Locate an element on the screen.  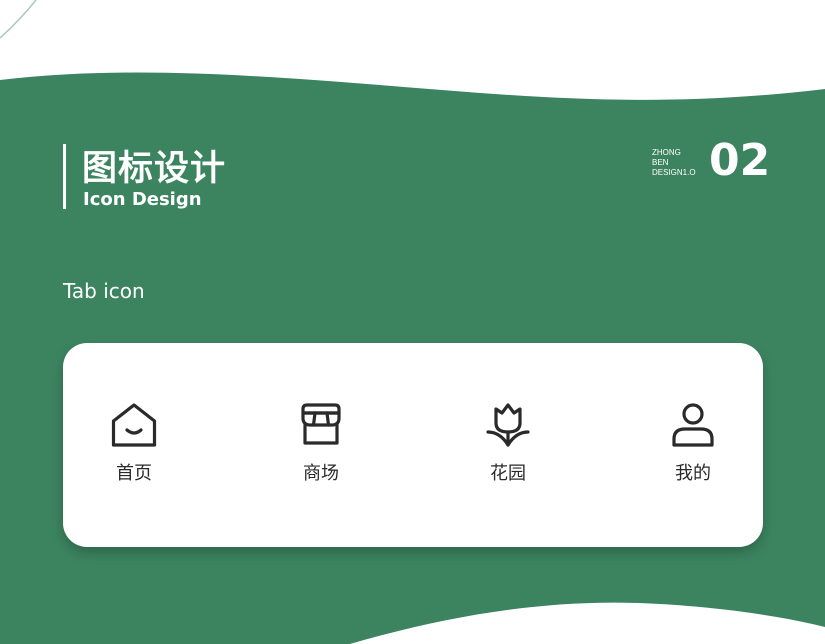
page-subtitle: Icon Design is located at coordinates (142, 199).